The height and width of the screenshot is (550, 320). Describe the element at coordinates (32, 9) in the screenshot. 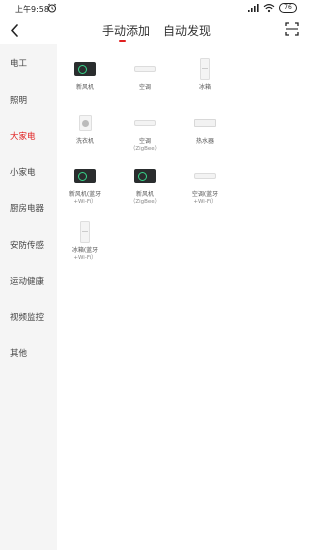

I see `status-time: 上午9:58` at that location.